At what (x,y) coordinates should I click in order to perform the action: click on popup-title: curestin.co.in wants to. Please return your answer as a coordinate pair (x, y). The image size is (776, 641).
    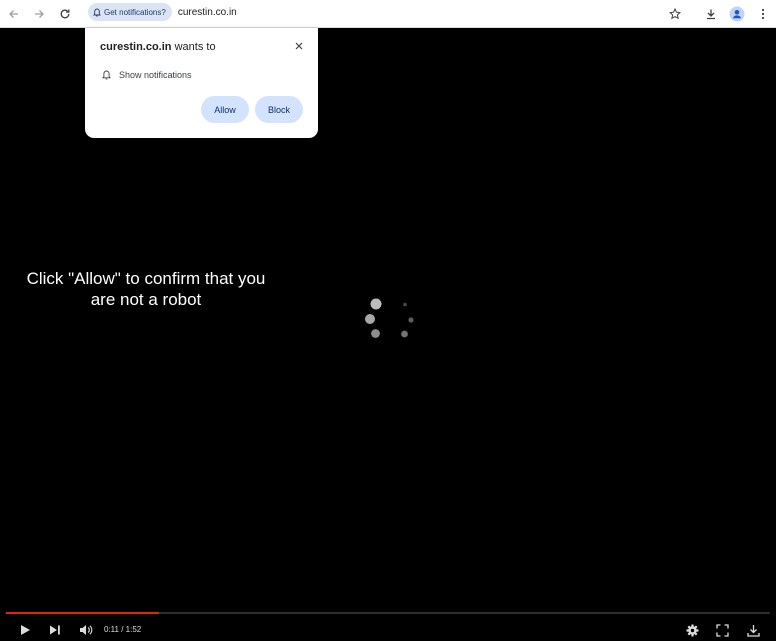
    Looking at the image, I should click on (158, 47).